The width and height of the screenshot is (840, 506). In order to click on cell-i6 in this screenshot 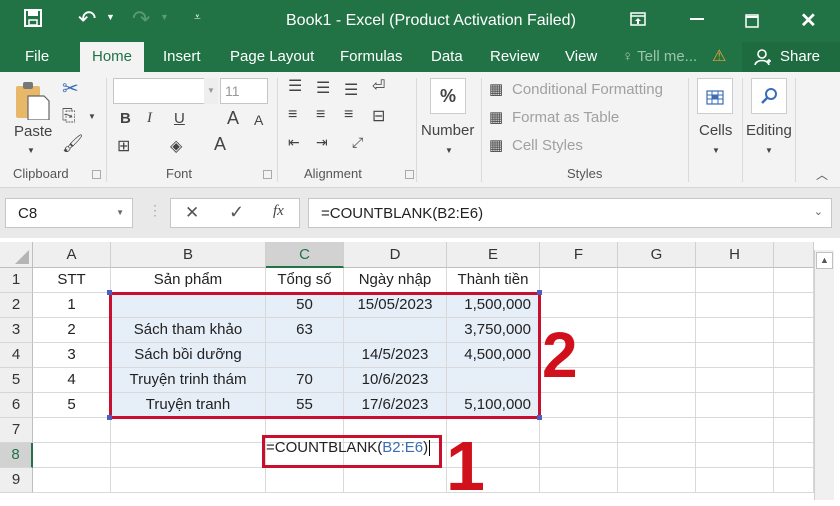, I will do `click(794, 405)`.